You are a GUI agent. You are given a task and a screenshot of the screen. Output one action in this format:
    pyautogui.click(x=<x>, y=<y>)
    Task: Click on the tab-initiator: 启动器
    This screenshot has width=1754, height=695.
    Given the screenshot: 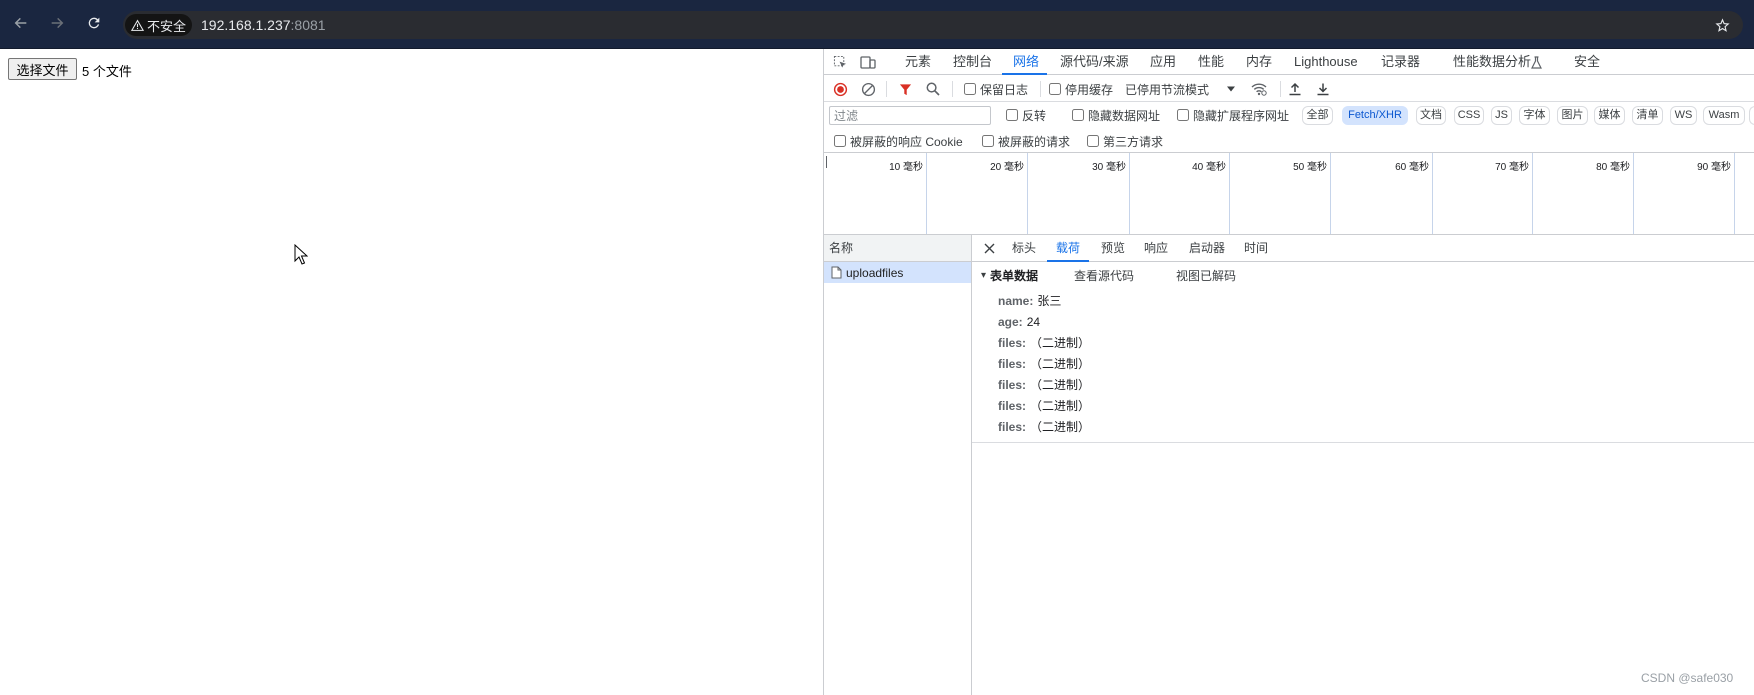 What is the action you would take?
    pyautogui.click(x=1207, y=248)
    